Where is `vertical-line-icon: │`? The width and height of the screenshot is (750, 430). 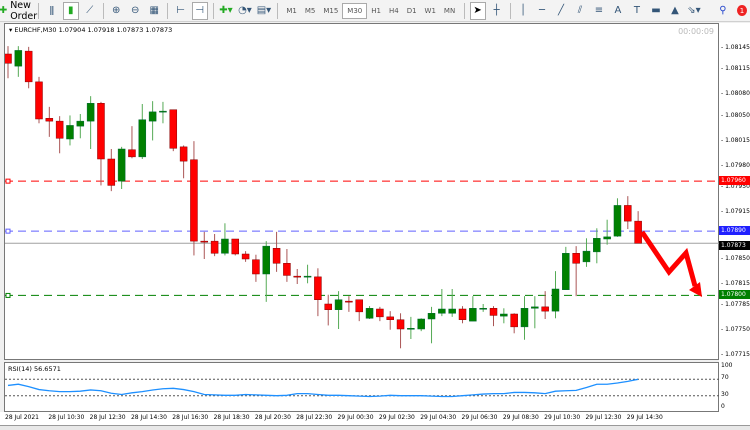 vertical-line-icon: │ is located at coordinates (523, 11).